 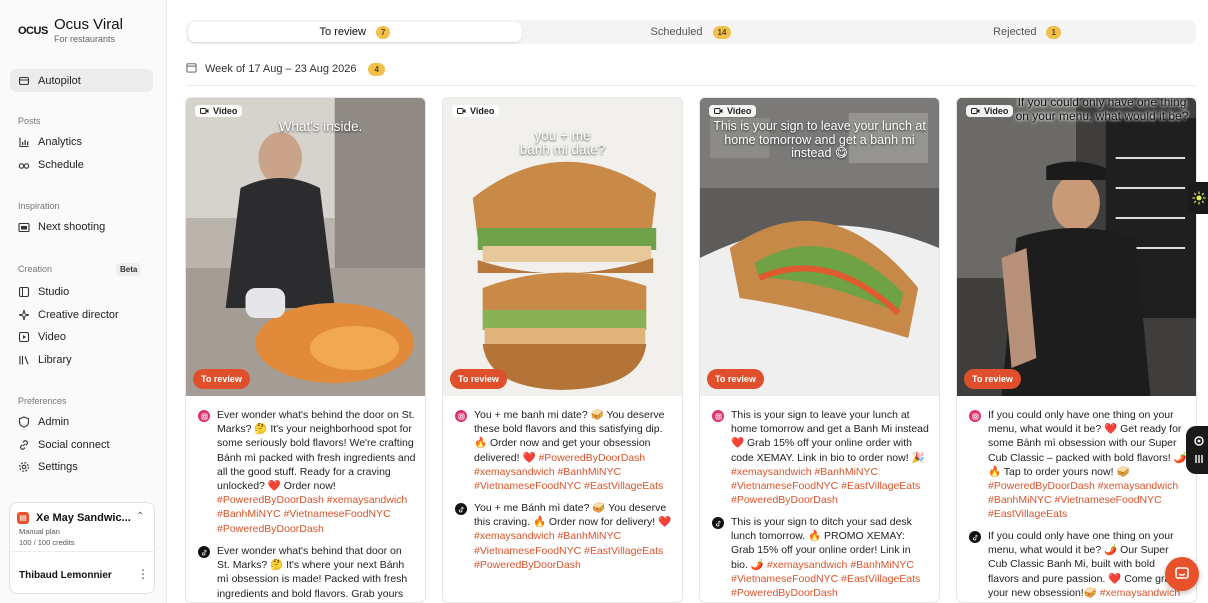 What do you see at coordinates (39, 531) in the screenshot?
I see `workspace-plan: Manual plan` at bounding box center [39, 531].